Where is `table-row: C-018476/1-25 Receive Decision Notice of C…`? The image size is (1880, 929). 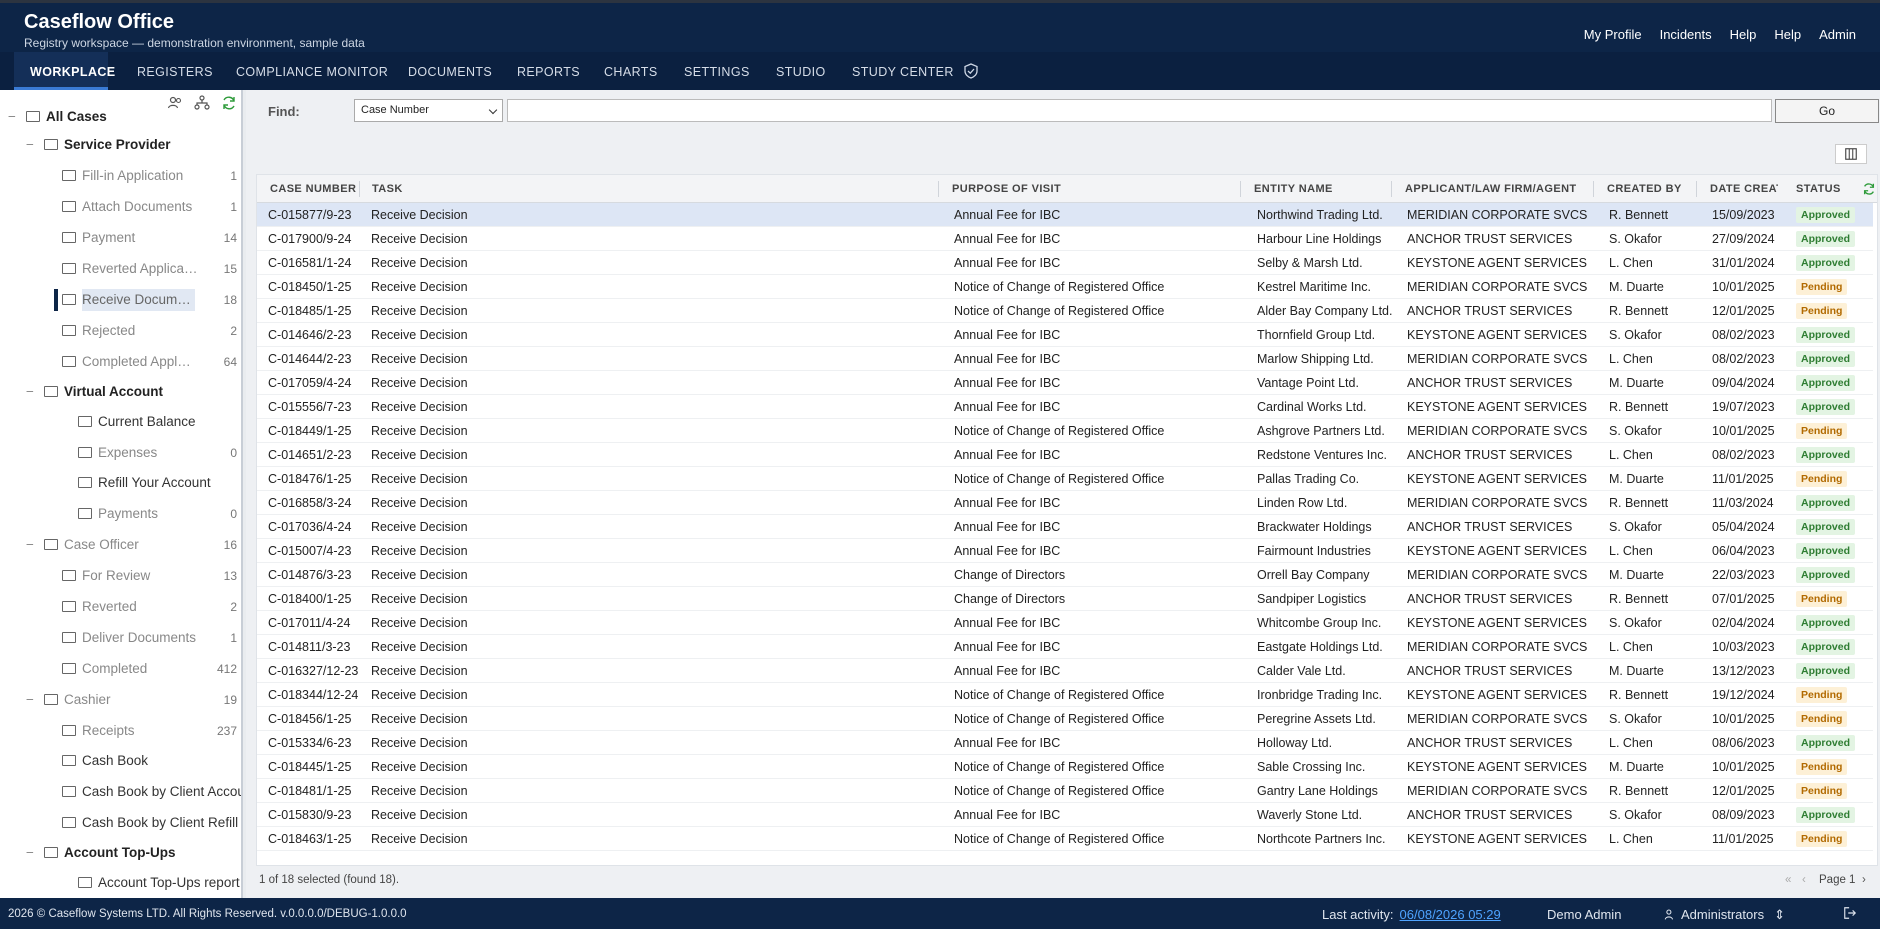 table-row: C-018476/1-25 Receive Decision Notice of C… is located at coordinates (1065, 479).